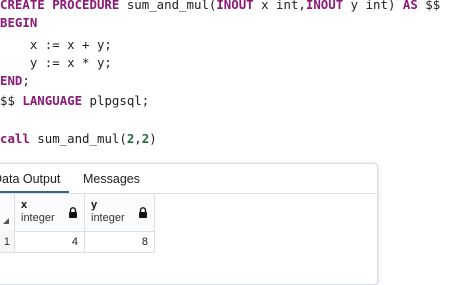  I want to click on cell-y: 8, so click(120, 242).